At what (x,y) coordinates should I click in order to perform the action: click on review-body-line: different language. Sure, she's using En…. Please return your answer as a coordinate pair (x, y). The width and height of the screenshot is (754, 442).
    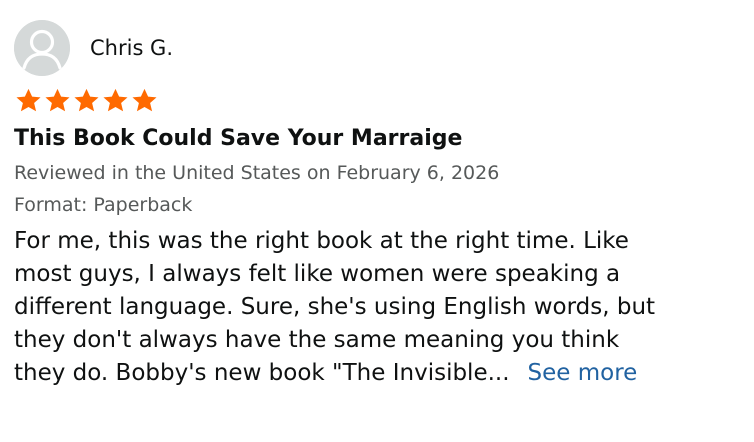
    Looking at the image, I should click on (335, 307).